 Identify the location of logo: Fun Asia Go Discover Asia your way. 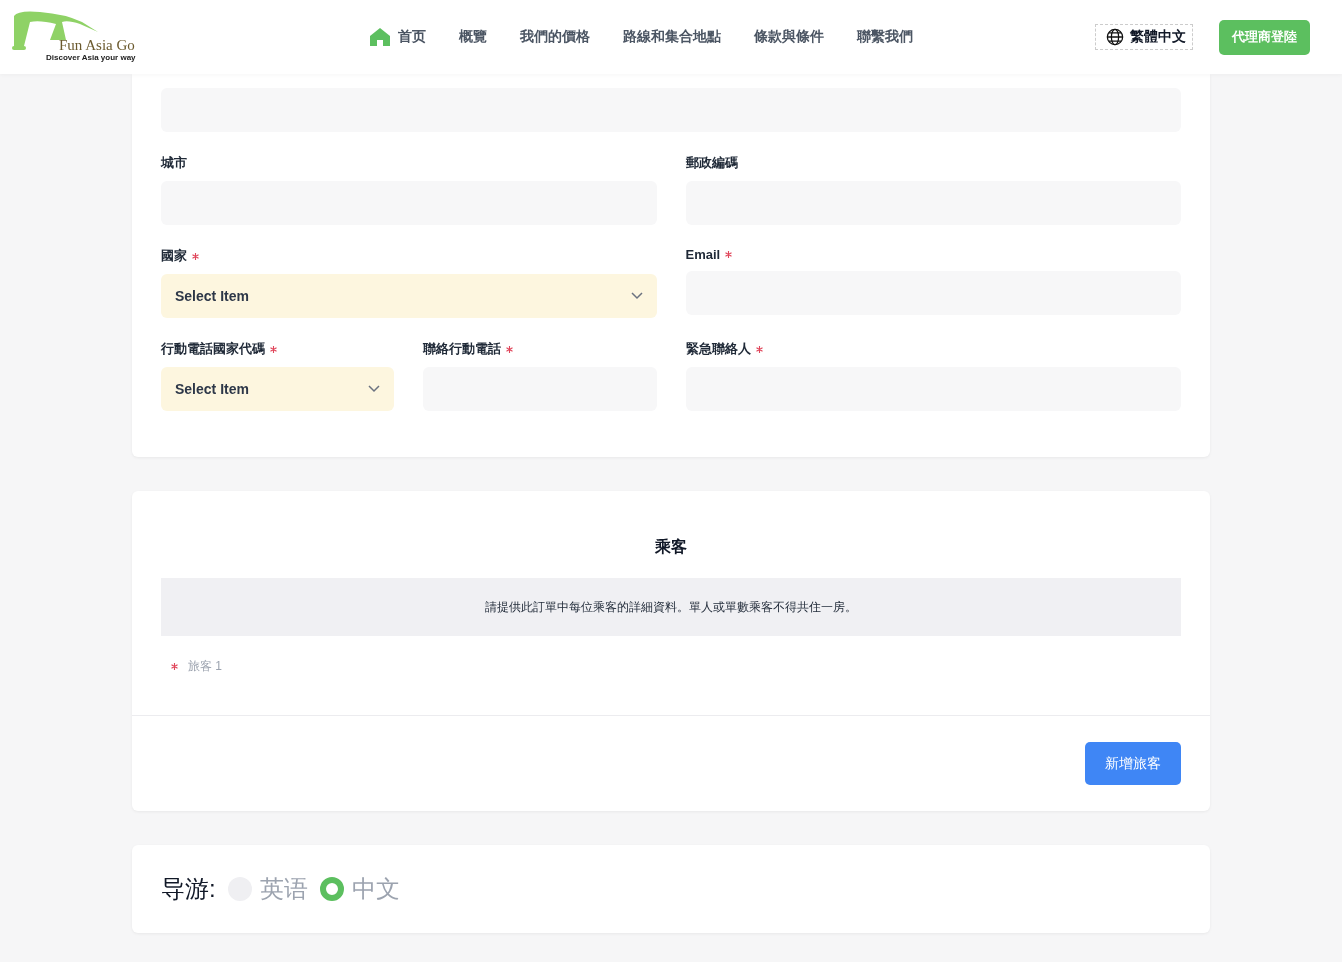
(85, 37).